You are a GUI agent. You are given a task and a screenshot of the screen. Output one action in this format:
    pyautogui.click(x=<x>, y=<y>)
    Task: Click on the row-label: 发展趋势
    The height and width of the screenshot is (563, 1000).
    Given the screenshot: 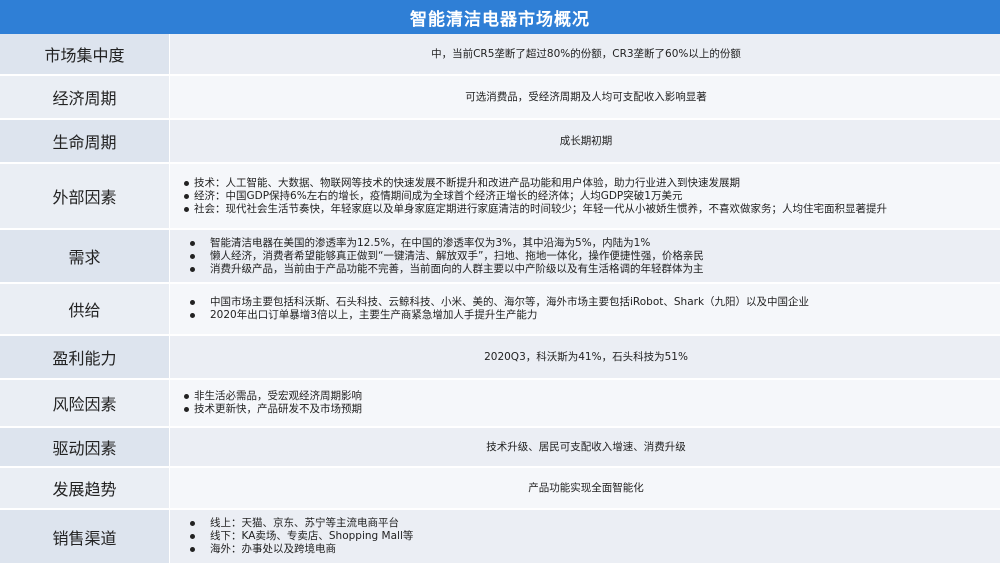 What is the action you would take?
    pyautogui.click(x=85, y=488)
    